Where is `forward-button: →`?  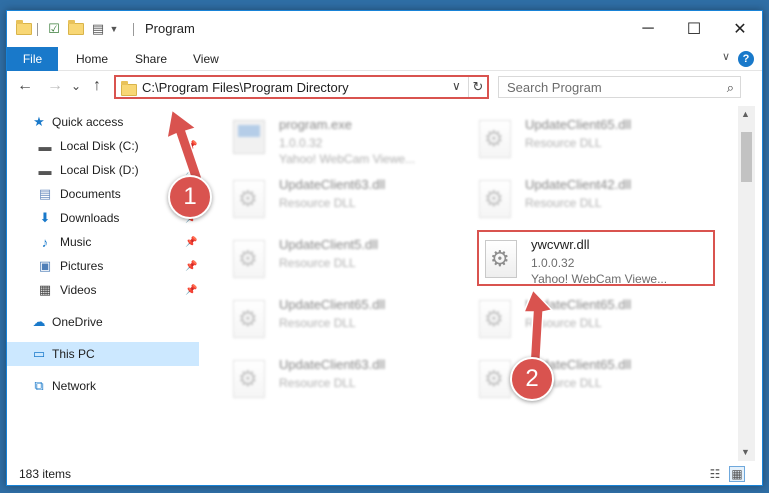
forward-button: → is located at coordinates (55, 86).